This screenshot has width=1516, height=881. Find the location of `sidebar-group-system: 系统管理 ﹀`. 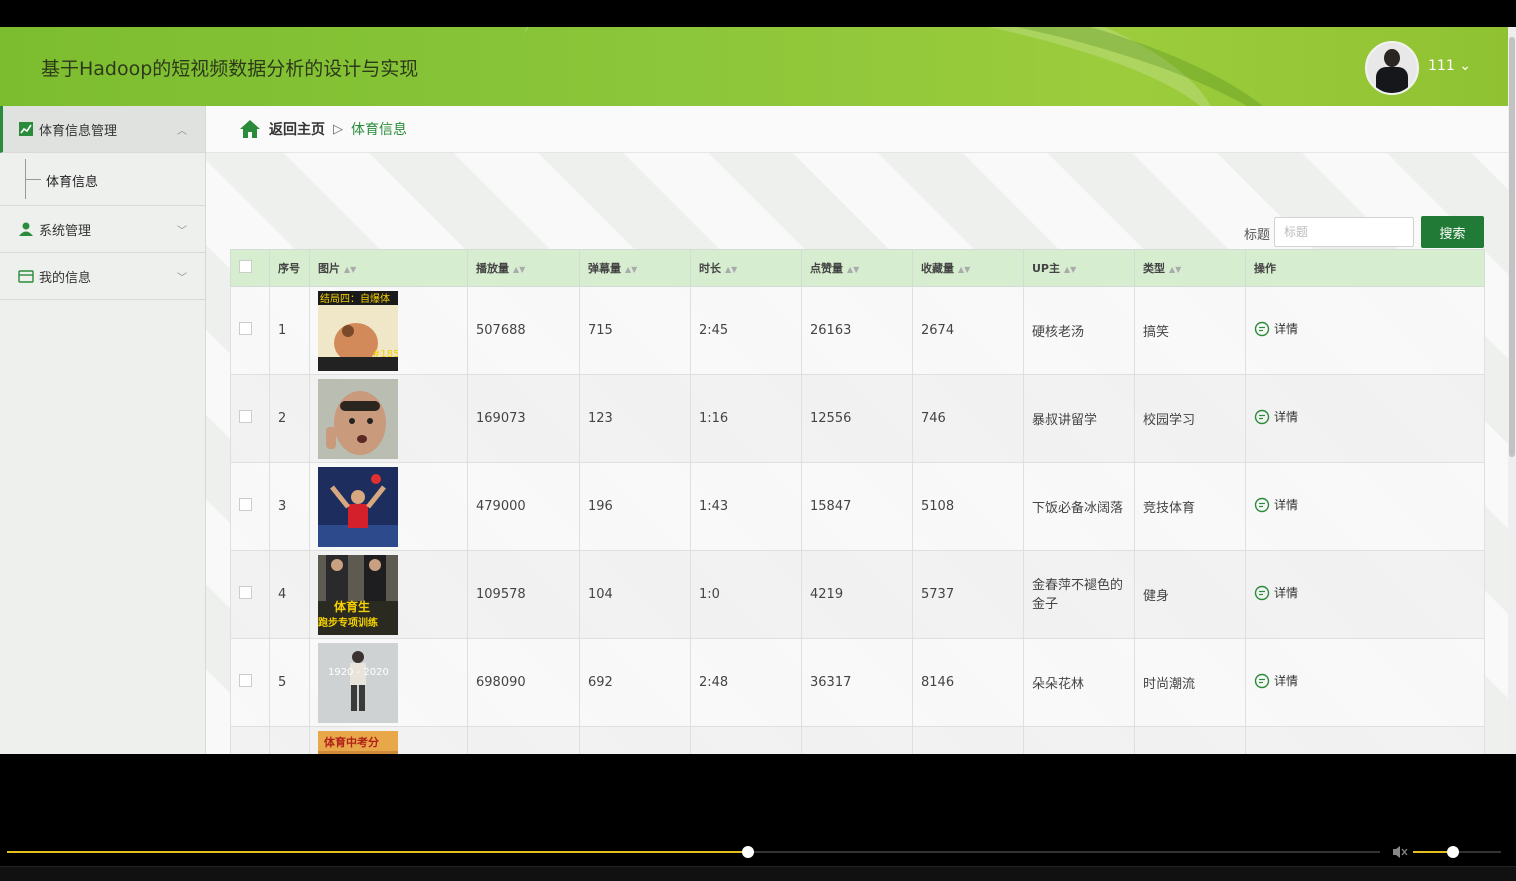

sidebar-group-system: 系统管理 ﹀ is located at coordinates (102, 229).